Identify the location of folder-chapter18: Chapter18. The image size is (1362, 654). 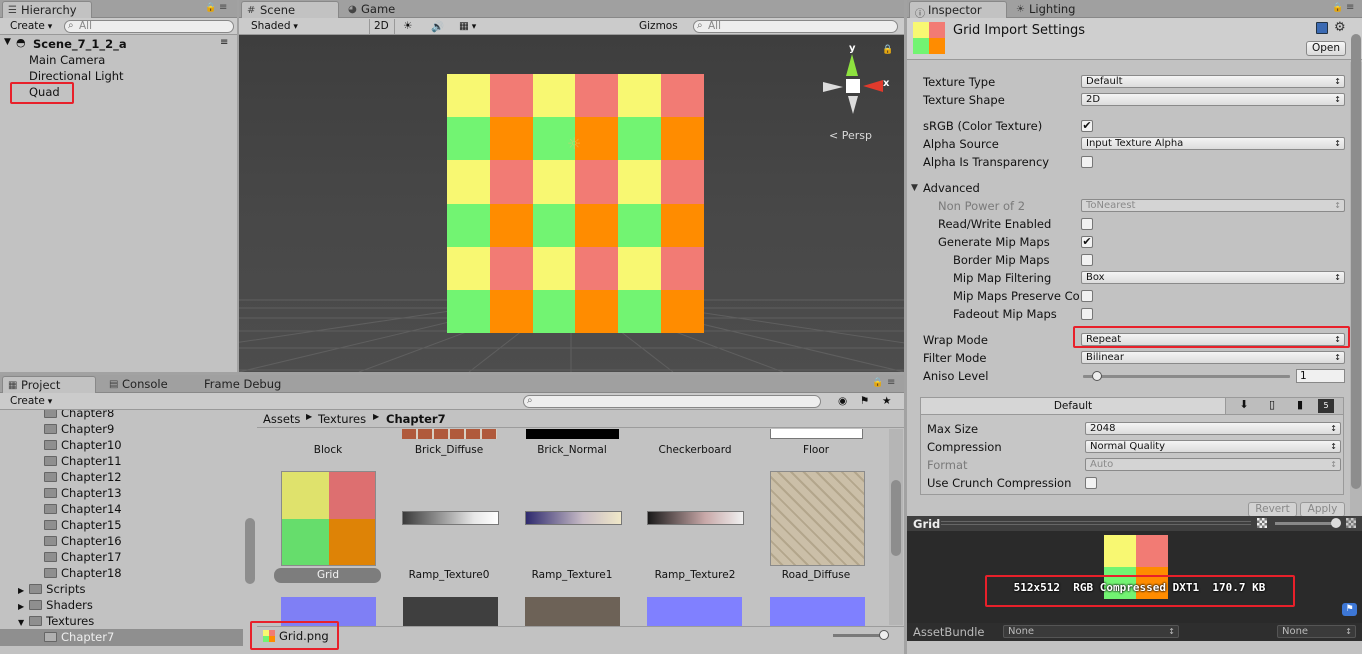
(83, 573).